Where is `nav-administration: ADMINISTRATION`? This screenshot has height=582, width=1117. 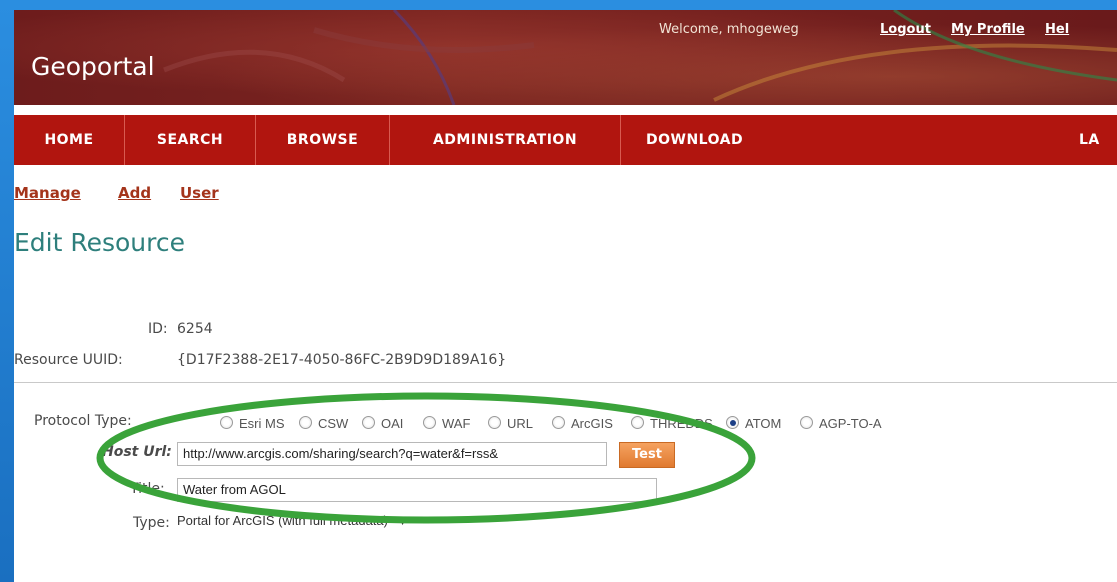
nav-administration: ADMINISTRATION is located at coordinates (505, 140).